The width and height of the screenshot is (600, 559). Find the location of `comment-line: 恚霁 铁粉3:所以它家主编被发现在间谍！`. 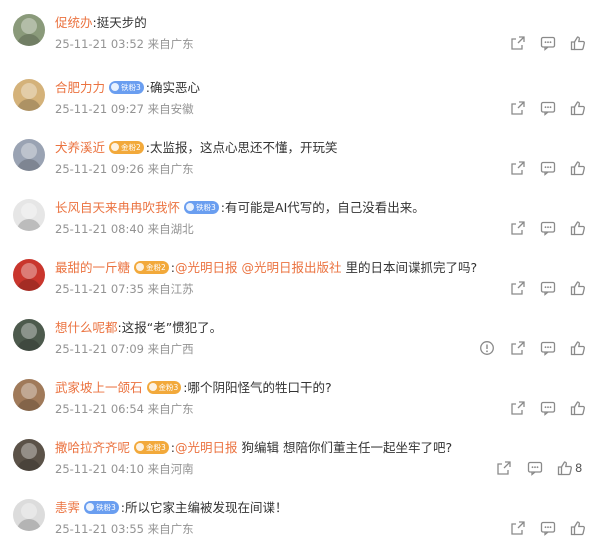

comment-line: 恚霁 铁粉3:所以它家主编被发现在间谍！ is located at coordinates (171, 508).